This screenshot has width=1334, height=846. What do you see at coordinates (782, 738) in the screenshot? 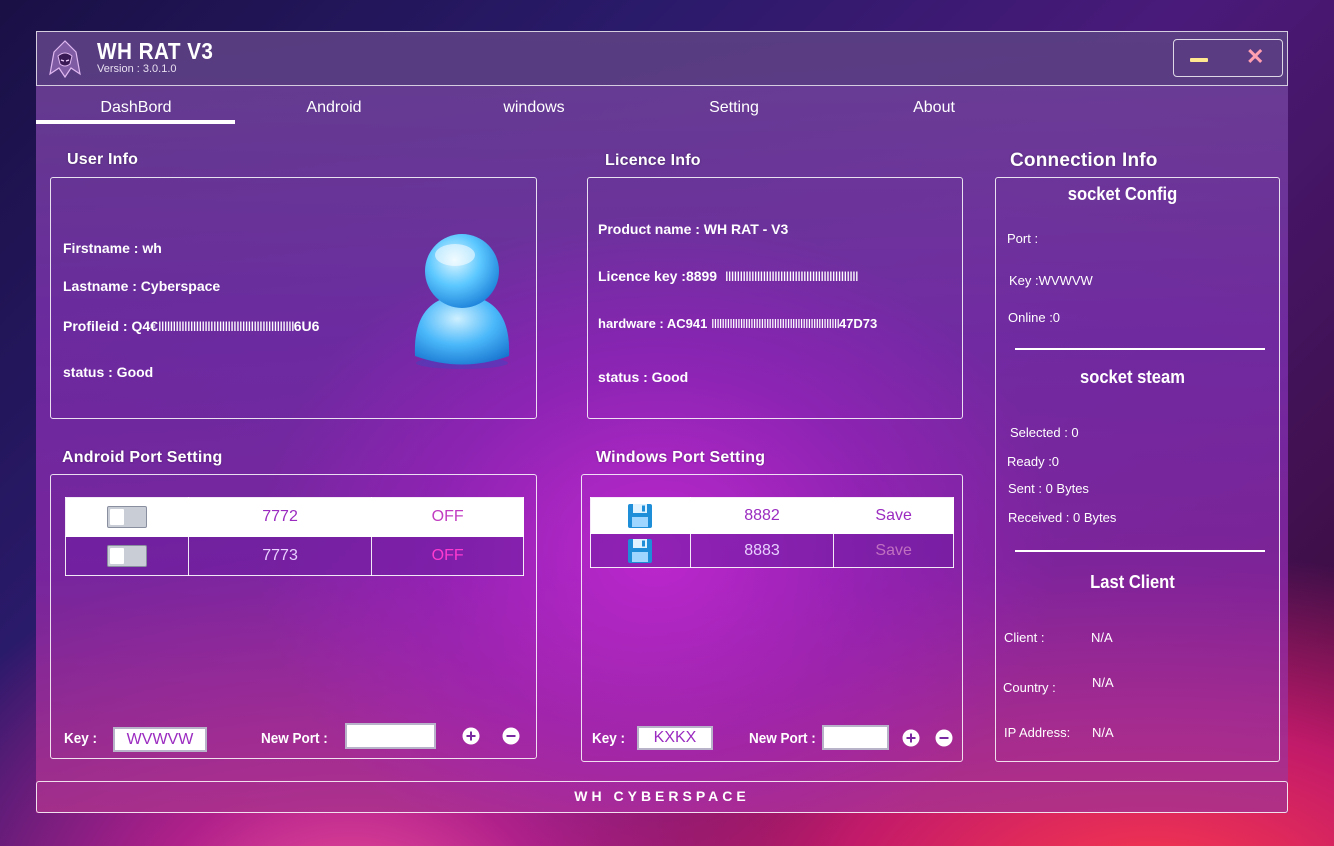
I see `windows-new-port-label: New Port :` at bounding box center [782, 738].